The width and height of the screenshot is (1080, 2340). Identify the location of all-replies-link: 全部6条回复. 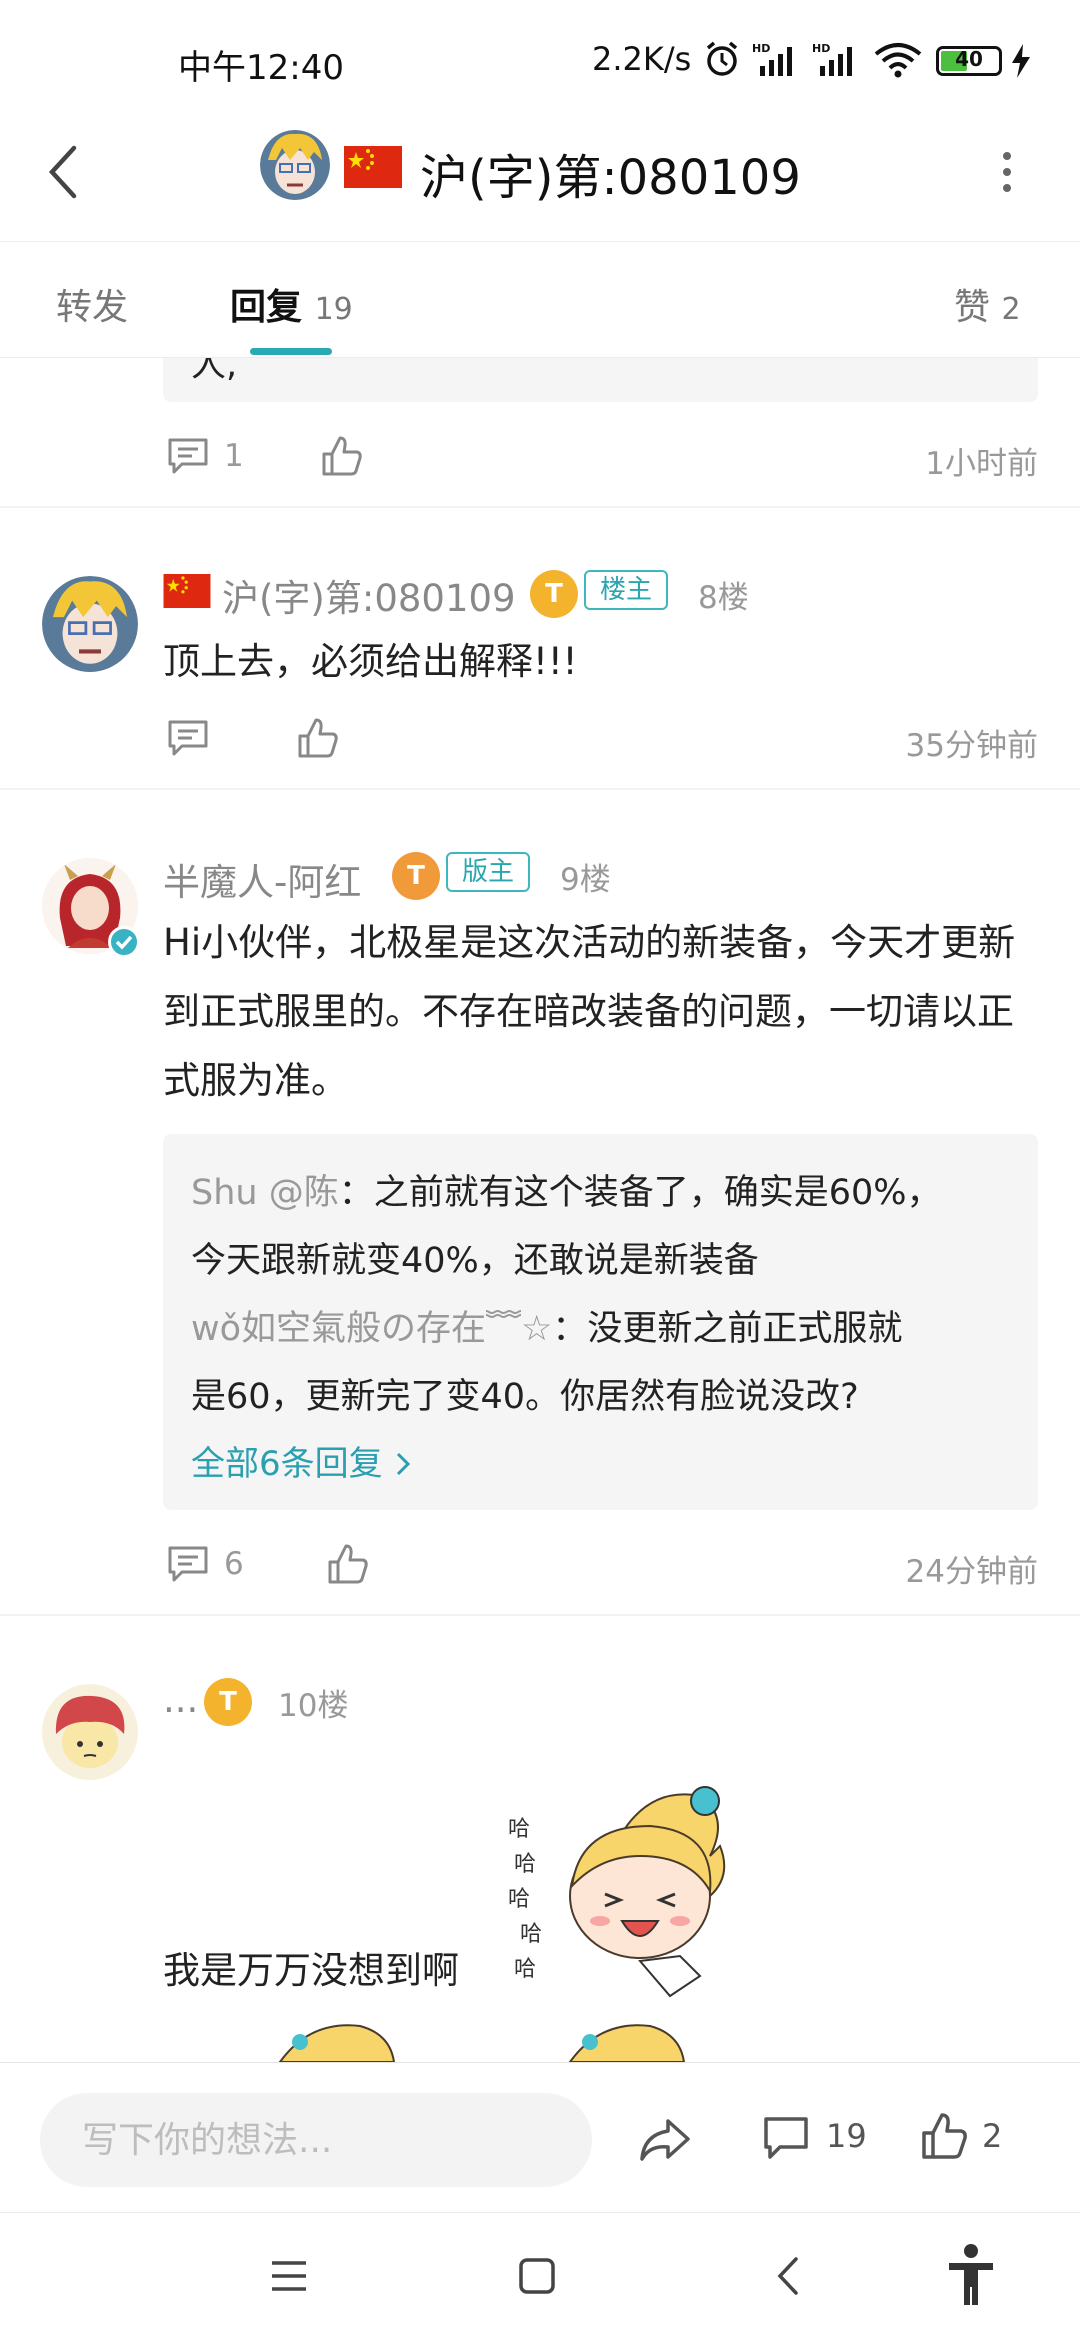
(302, 1460).